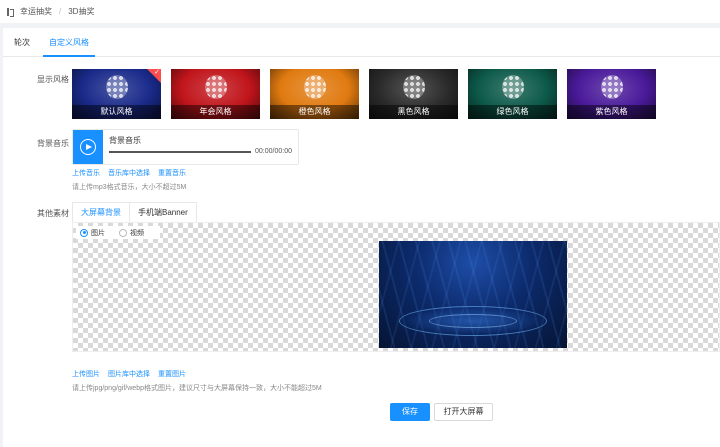  What do you see at coordinates (361, 42) in the screenshot?
I see `tab-bar: 轮次 自定义风格` at bounding box center [361, 42].